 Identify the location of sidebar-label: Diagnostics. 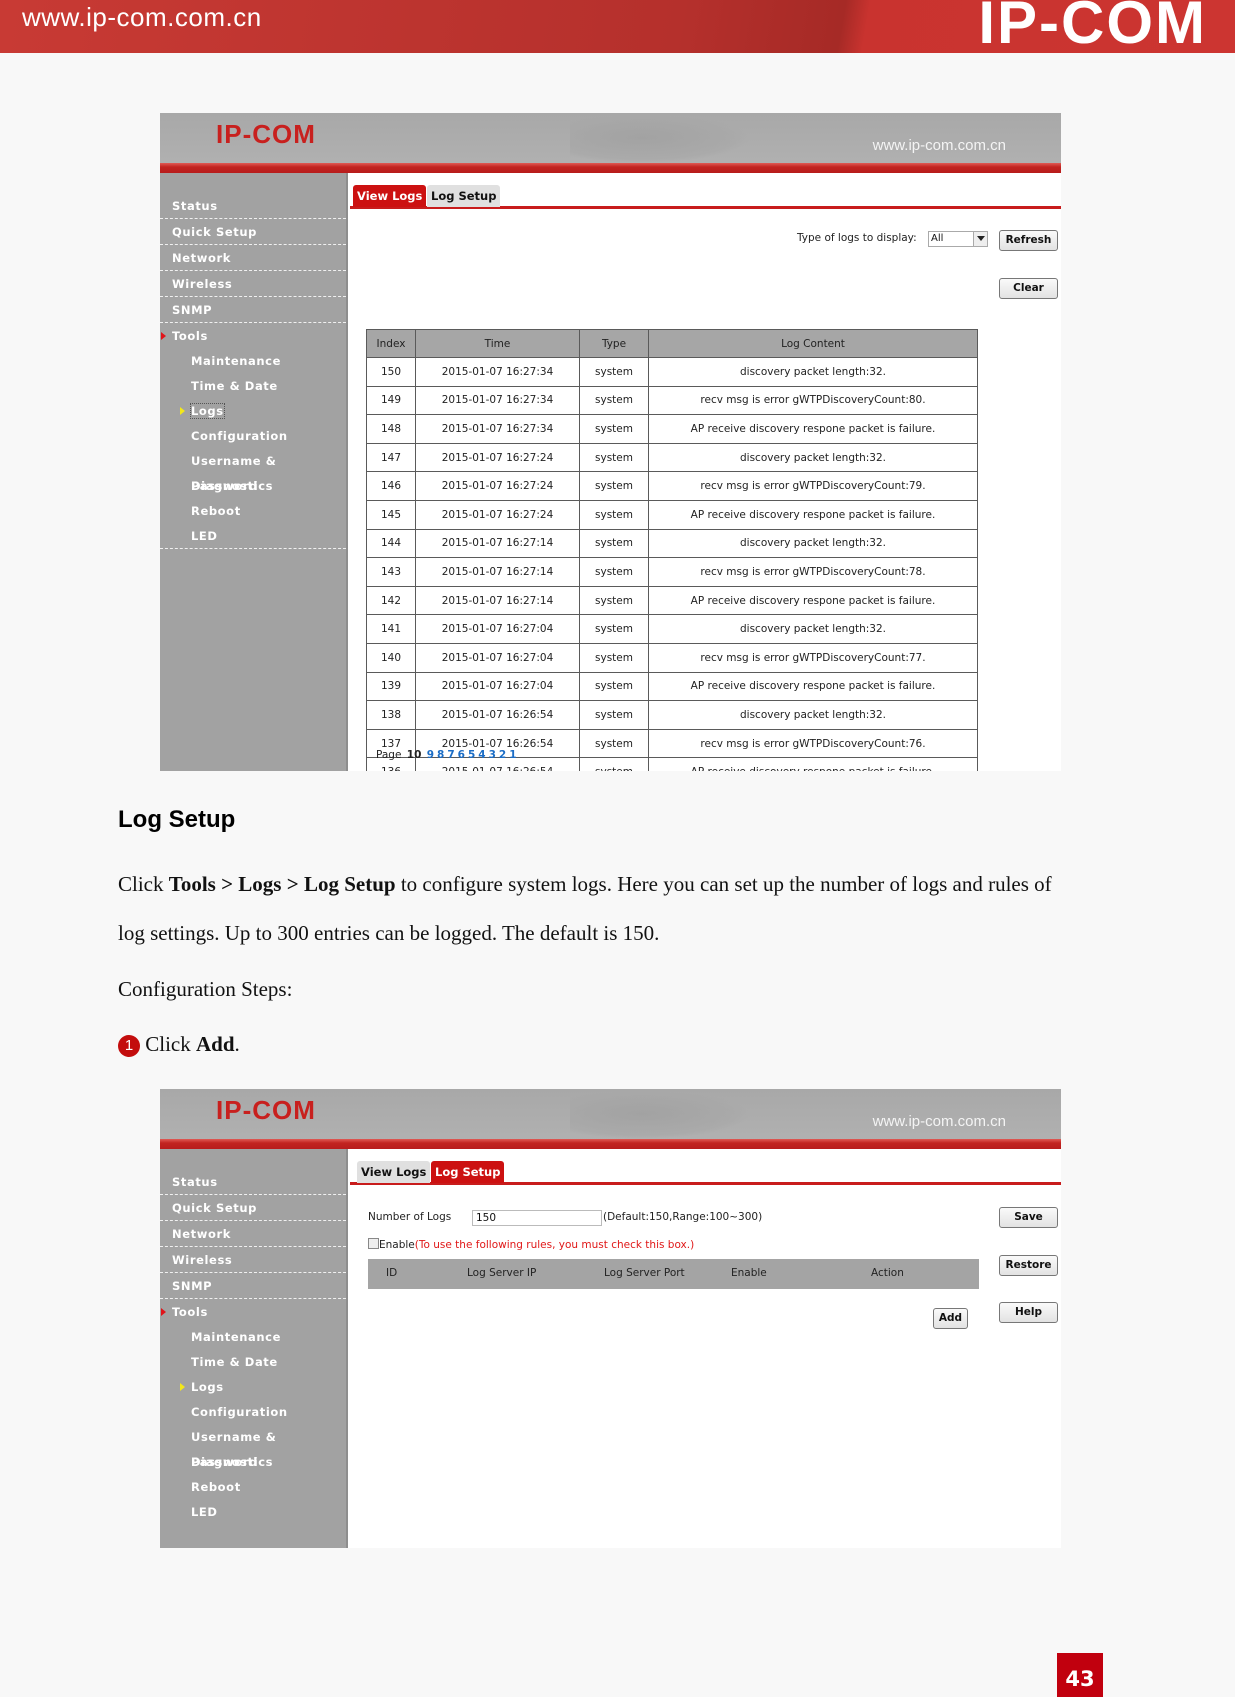
(232, 1462).